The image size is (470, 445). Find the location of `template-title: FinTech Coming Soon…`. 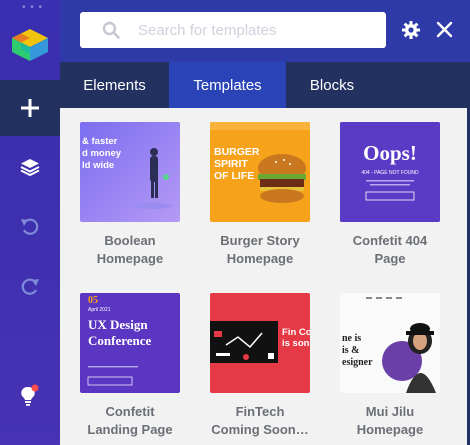

template-title: FinTech Coming Soon… is located at coordinates (260, 420).